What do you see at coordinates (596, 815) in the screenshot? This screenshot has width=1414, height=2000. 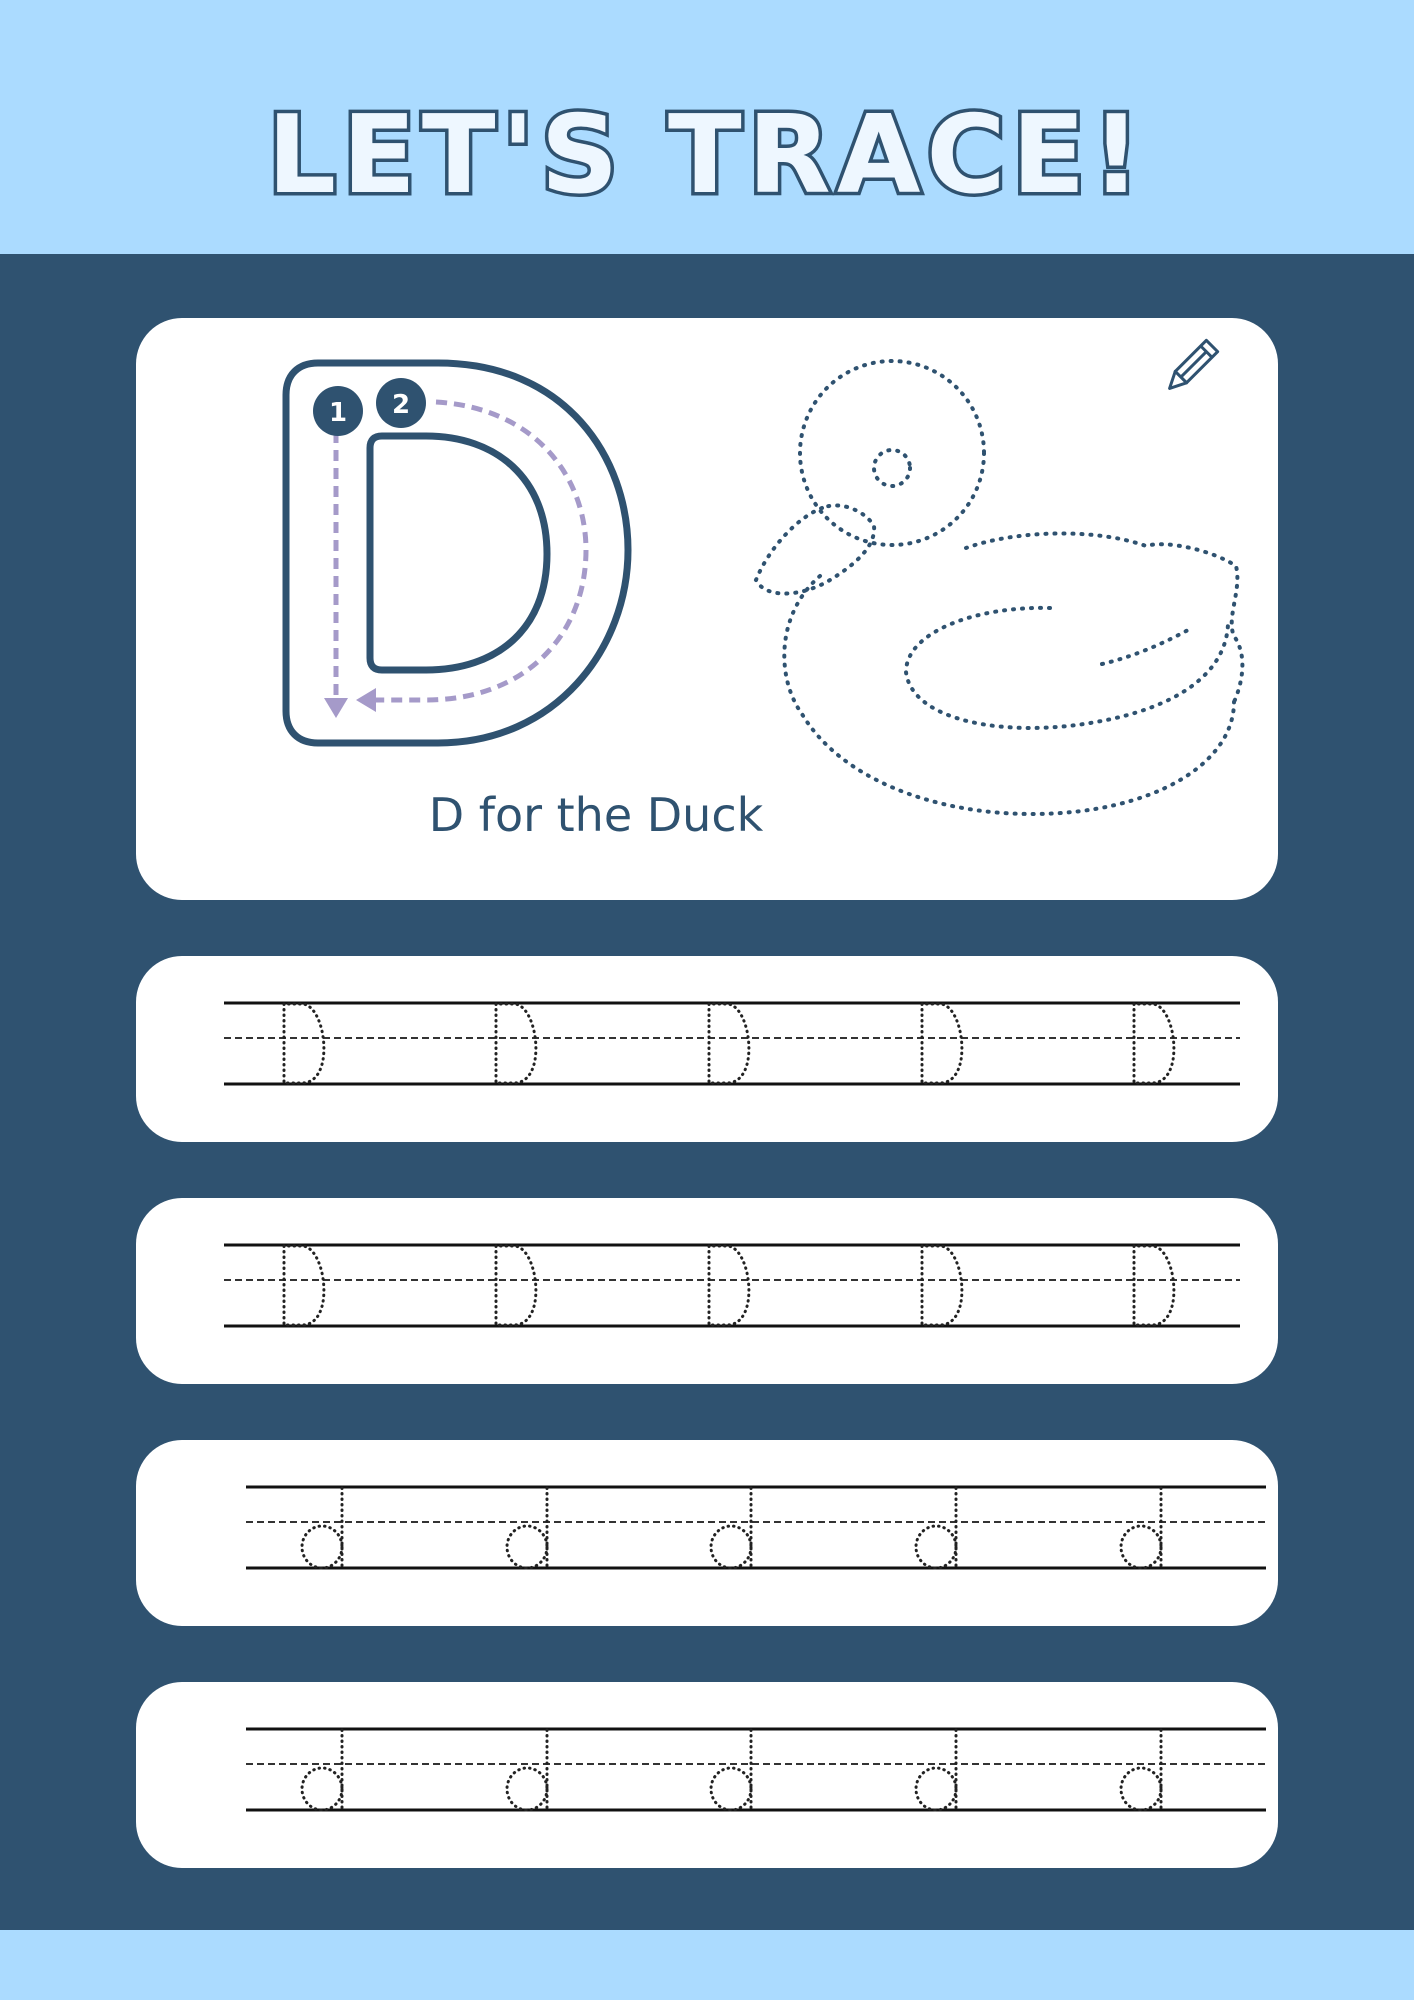 I see `letter-caption: D for the Duck` at bounding box center [596, 815].